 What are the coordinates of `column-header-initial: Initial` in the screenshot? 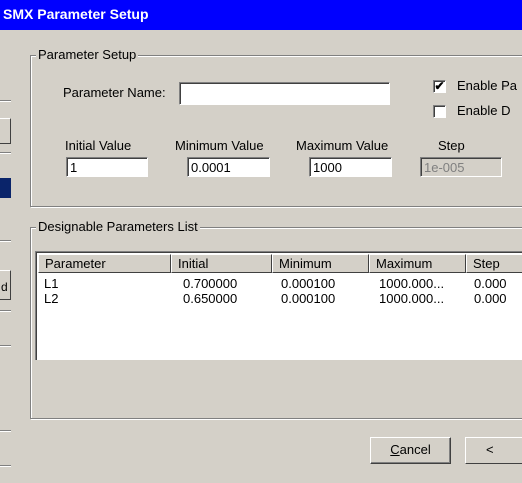 It's located at (221, 263).